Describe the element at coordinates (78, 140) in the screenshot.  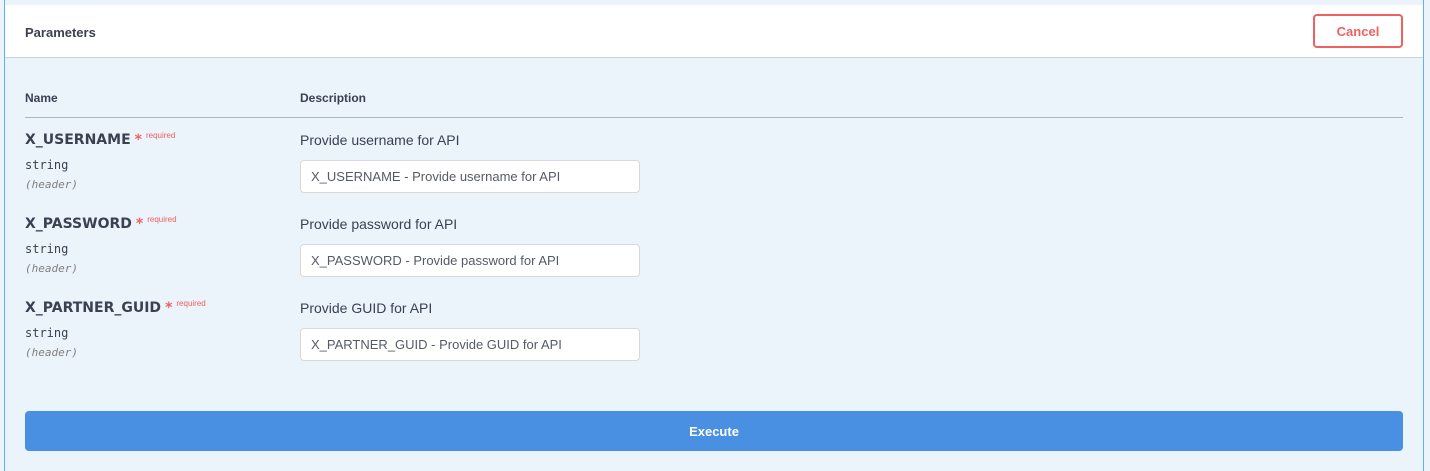
I see `parameter-name-text: X_USERNAME` at that location.